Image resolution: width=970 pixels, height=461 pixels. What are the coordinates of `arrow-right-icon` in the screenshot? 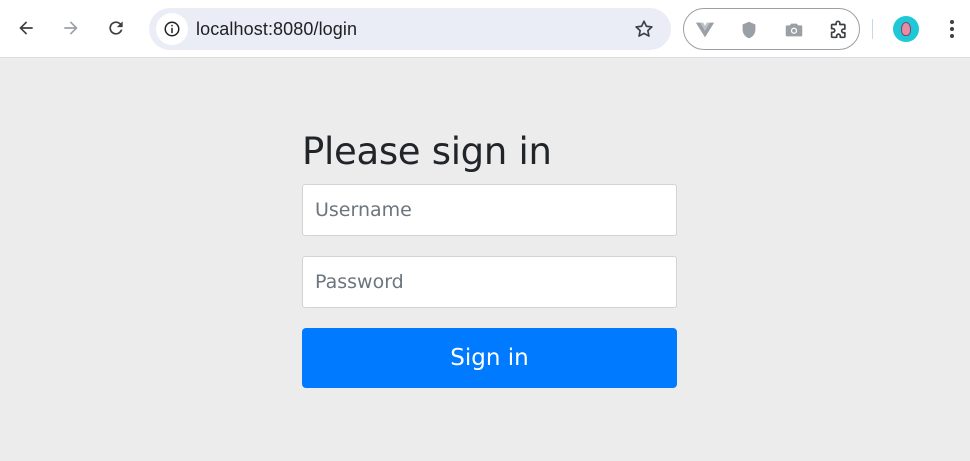 It's located at (71, 28).